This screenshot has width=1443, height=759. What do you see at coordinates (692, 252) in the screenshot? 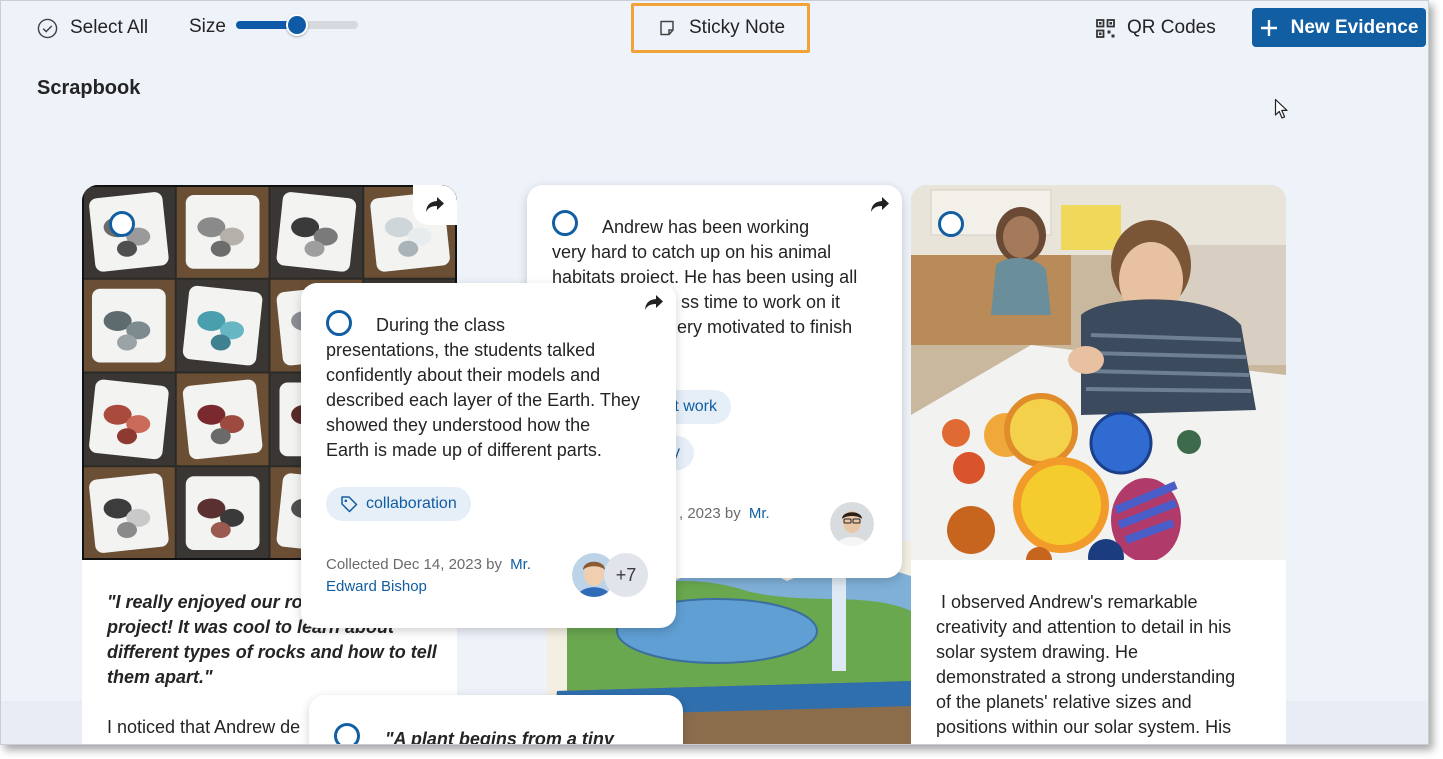
I see `habitats-line: very hard to catch up on his animal` at bounding box center [692, 252].